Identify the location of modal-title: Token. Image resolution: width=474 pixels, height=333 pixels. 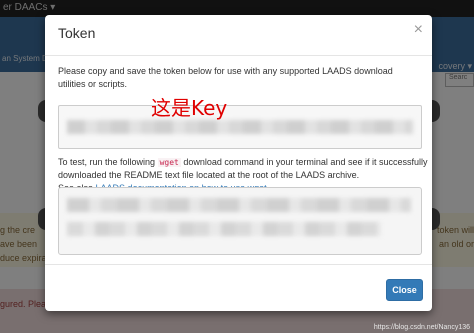
(77, 33).